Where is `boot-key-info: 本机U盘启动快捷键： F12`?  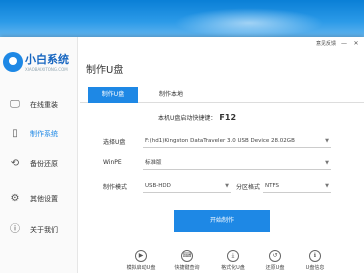 boot-key-info: 本机U盘启动快捷键： F12 is located at coordinates (197, 117).